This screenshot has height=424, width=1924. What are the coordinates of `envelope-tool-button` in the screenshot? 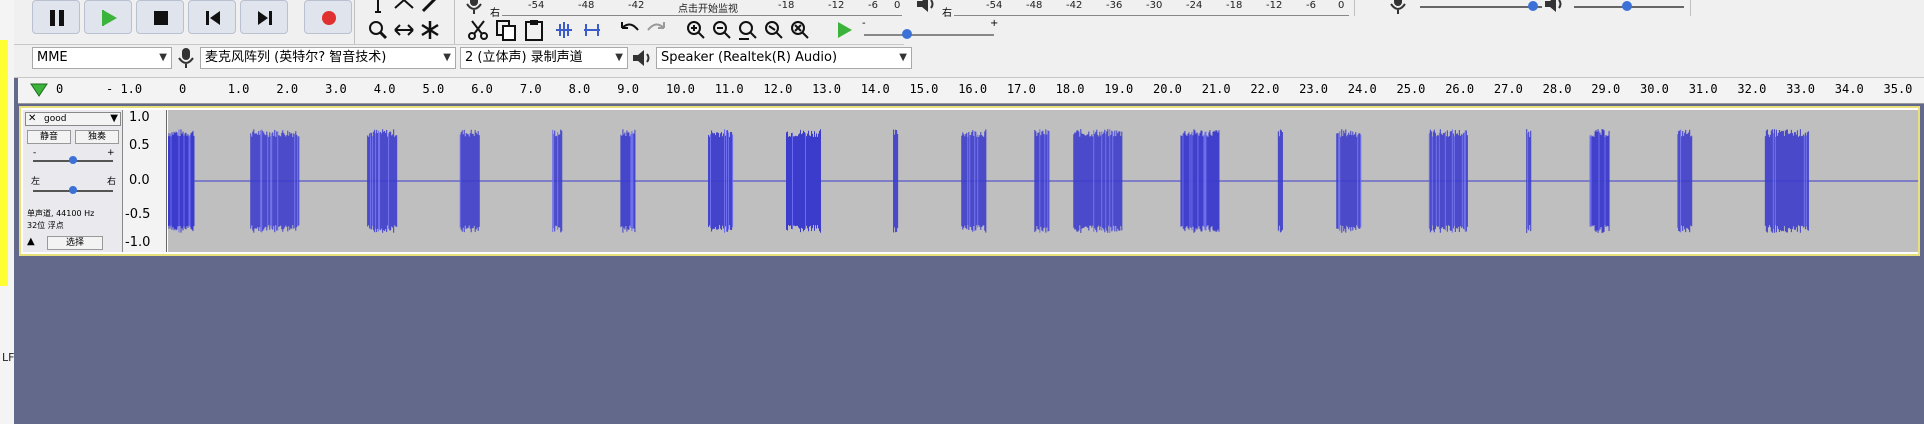 It's located at (404, 8).